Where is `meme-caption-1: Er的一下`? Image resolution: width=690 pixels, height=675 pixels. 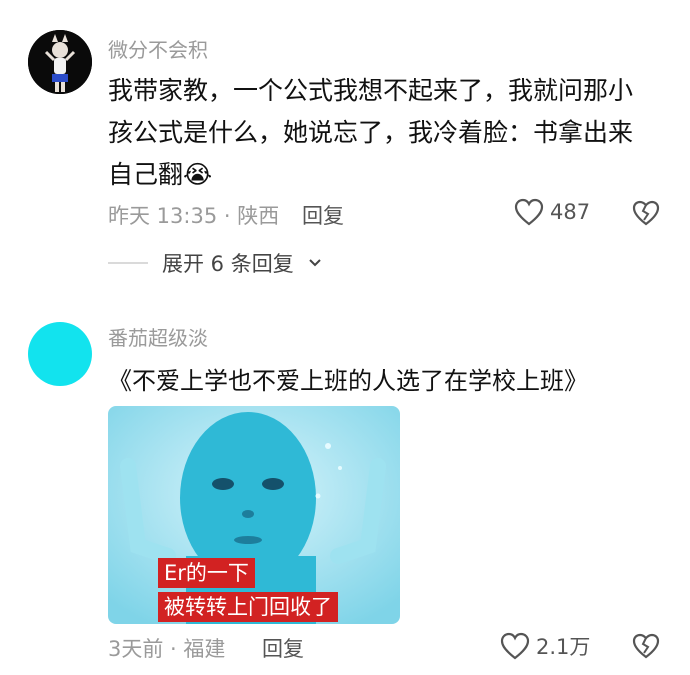 meme-caption-1: Er的一下 is located at coordinates (206, 573).